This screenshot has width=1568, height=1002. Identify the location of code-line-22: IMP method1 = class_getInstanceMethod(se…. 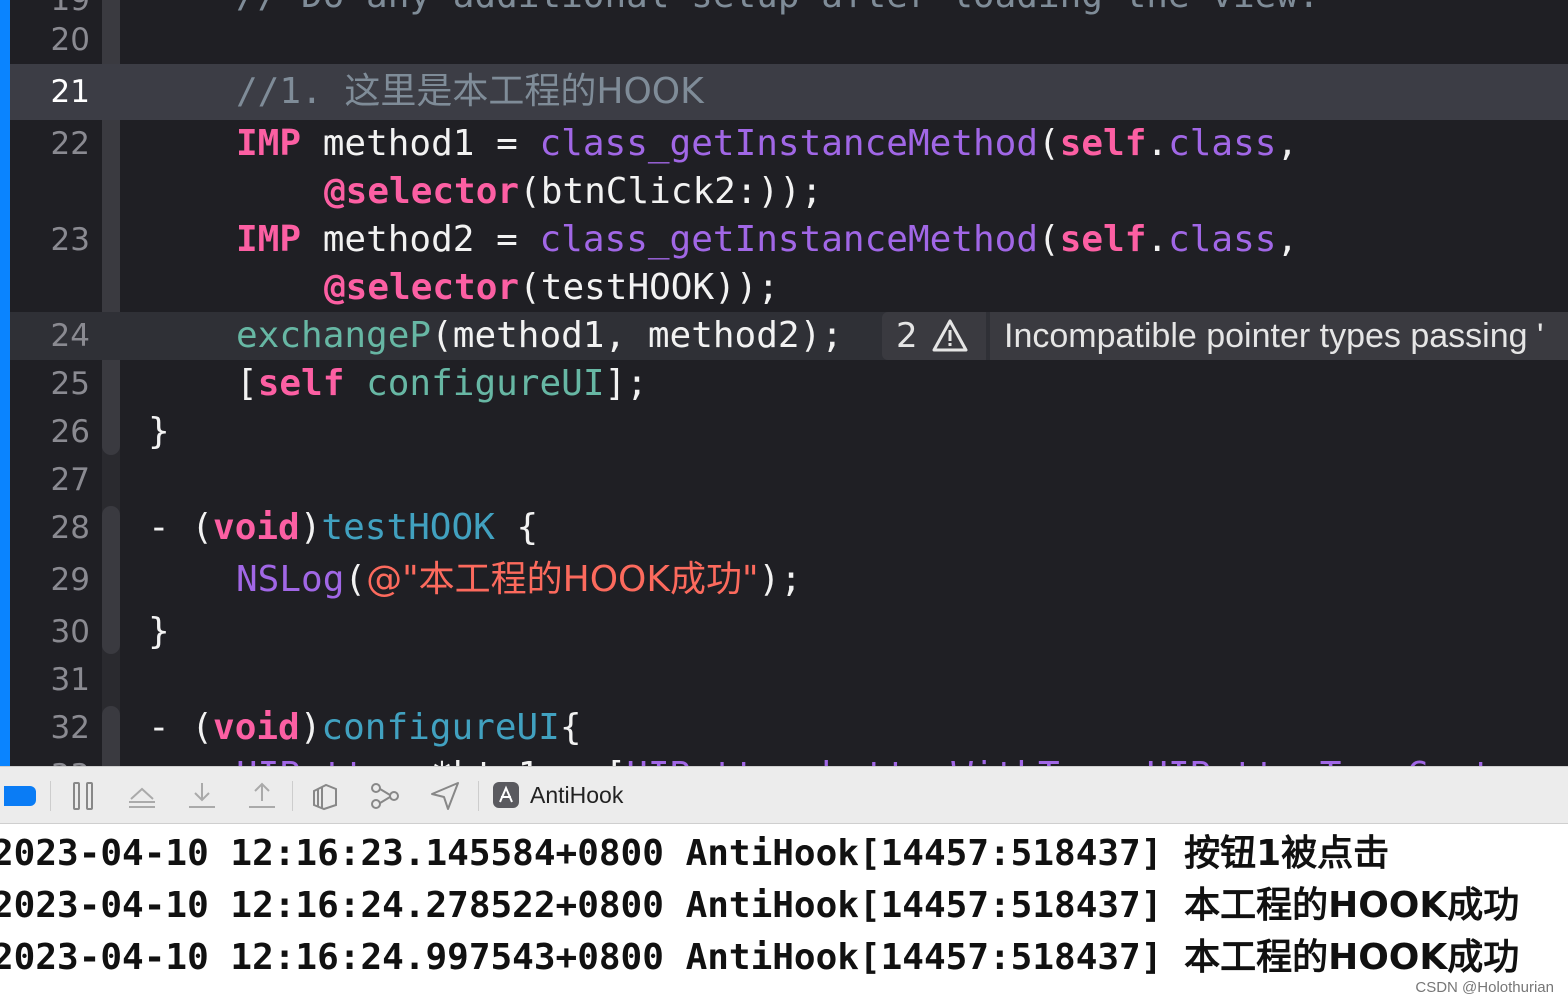
(767, 143).